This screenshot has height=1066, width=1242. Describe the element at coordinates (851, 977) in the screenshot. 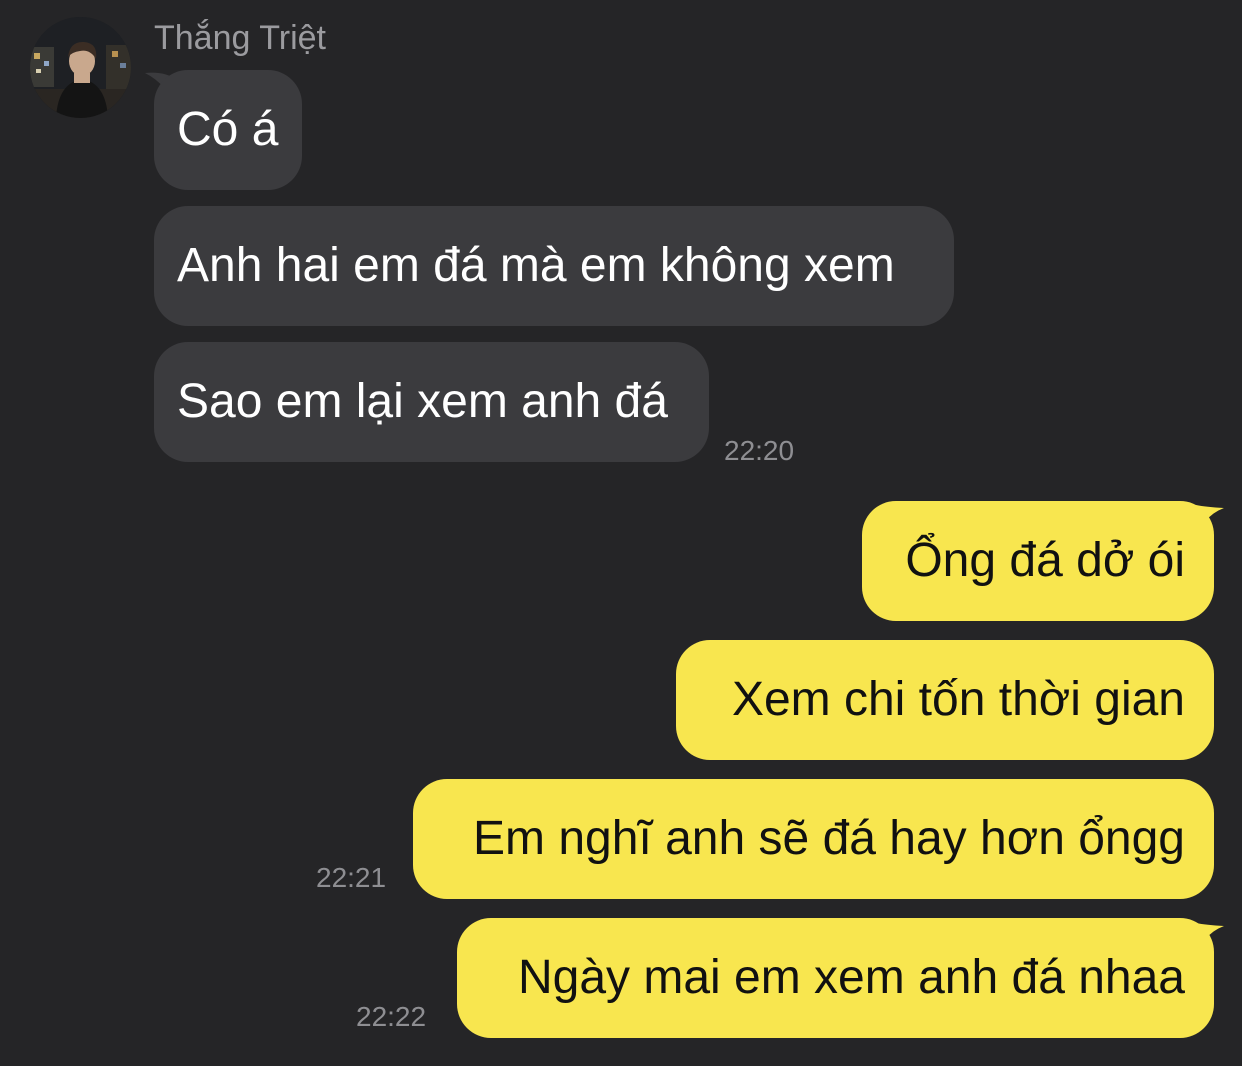

I see `message-text: Ngày mai em xem anh đá nhaa` at that location.